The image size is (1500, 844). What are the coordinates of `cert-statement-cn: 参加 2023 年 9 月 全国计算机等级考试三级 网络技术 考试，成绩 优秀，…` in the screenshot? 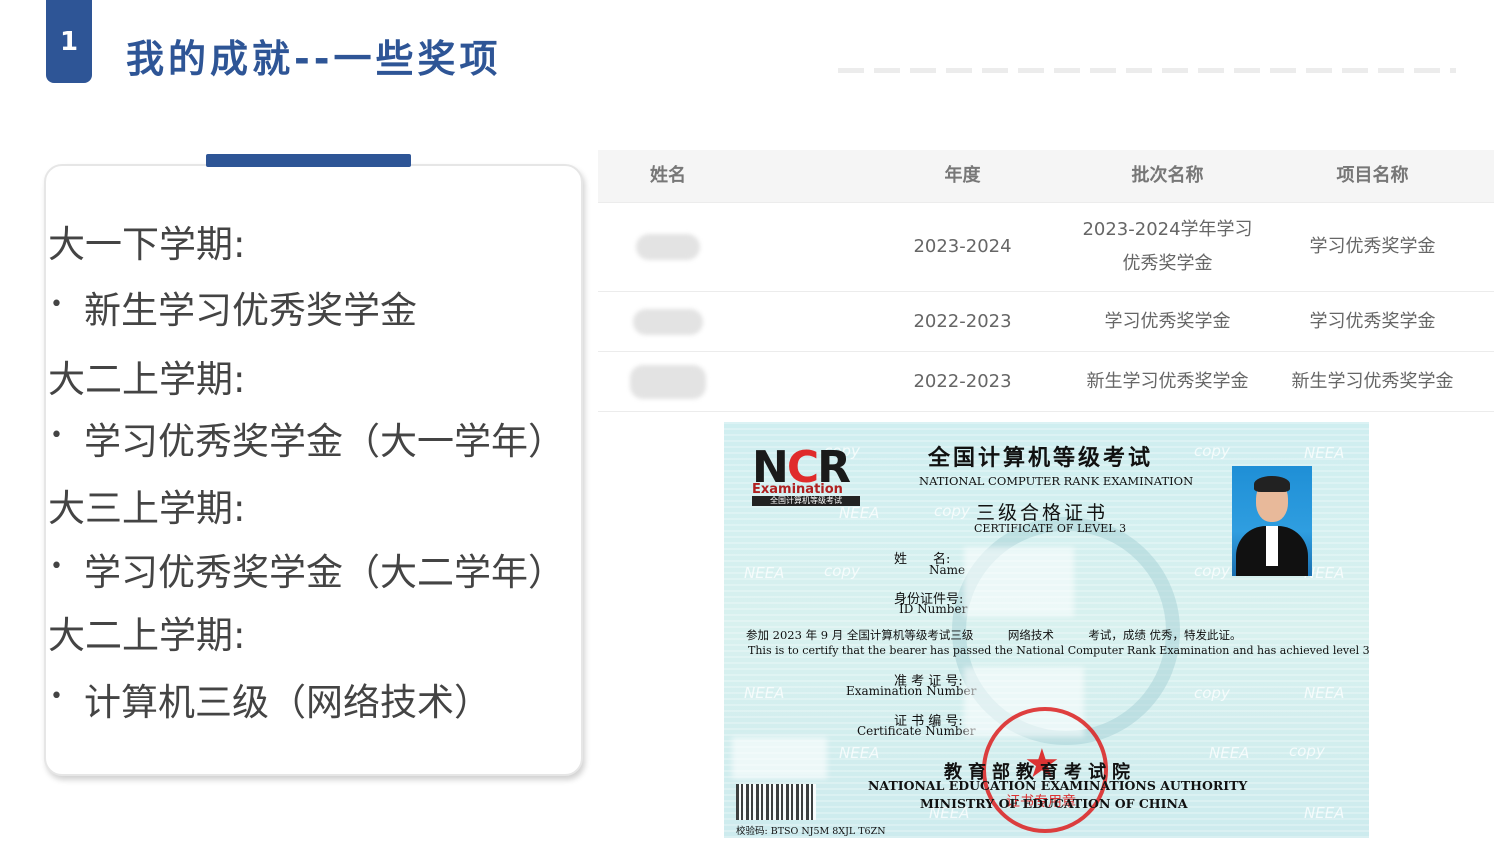 It's located at (994, 635).